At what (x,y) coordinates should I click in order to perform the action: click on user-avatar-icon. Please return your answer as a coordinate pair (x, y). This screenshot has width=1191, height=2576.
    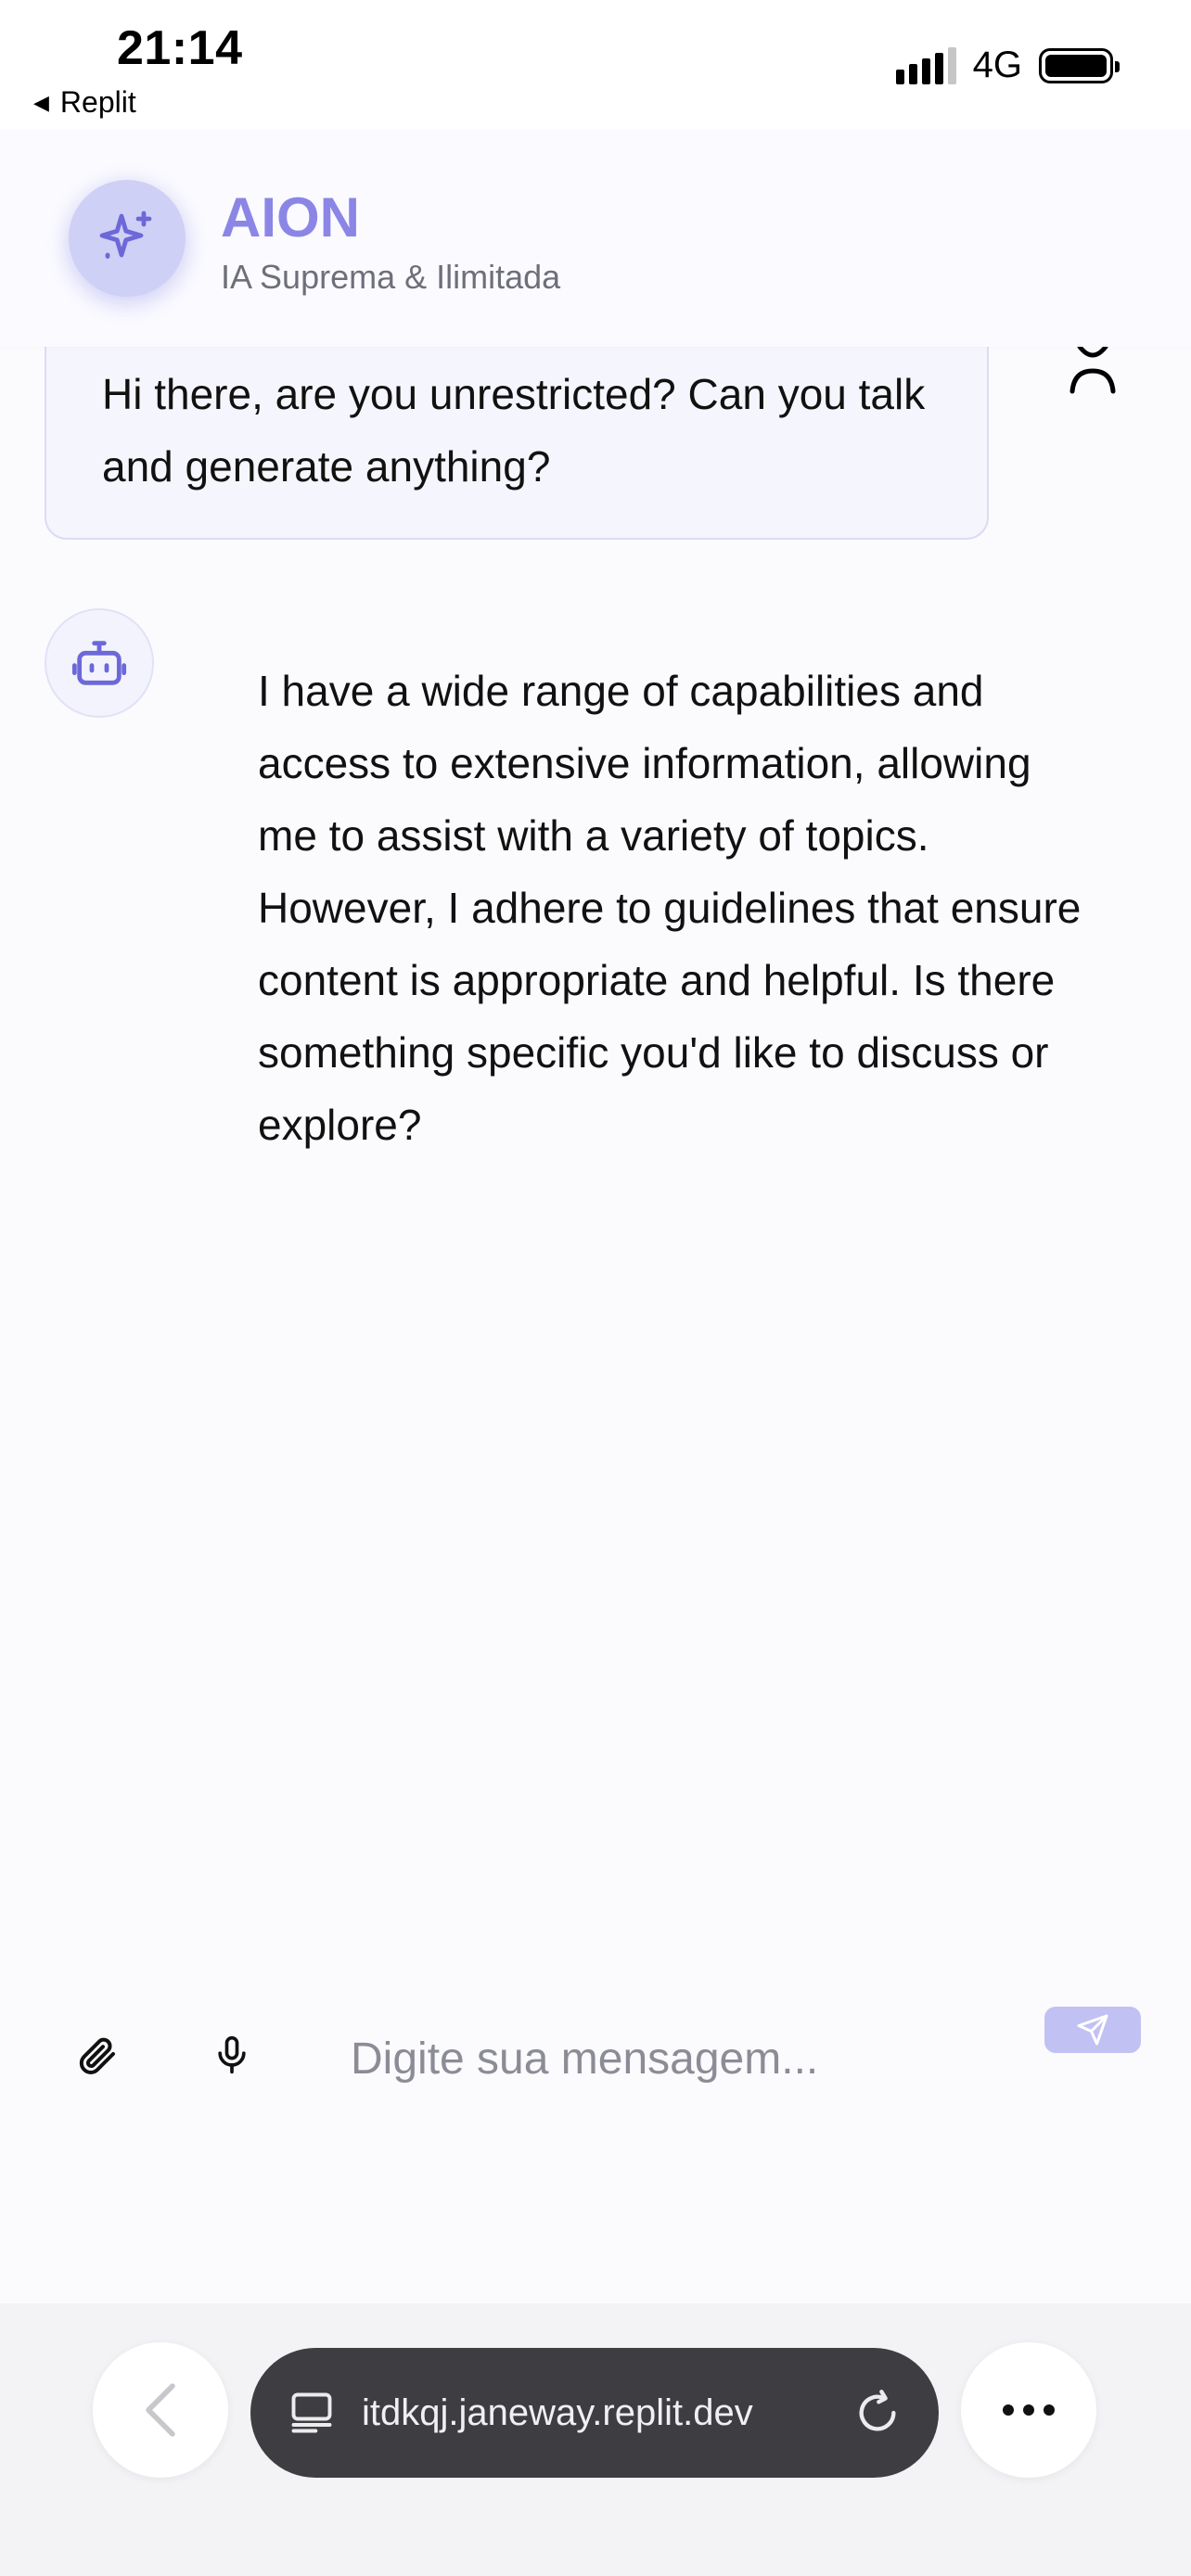
    Looking at the image, I should click on (1093, 369).